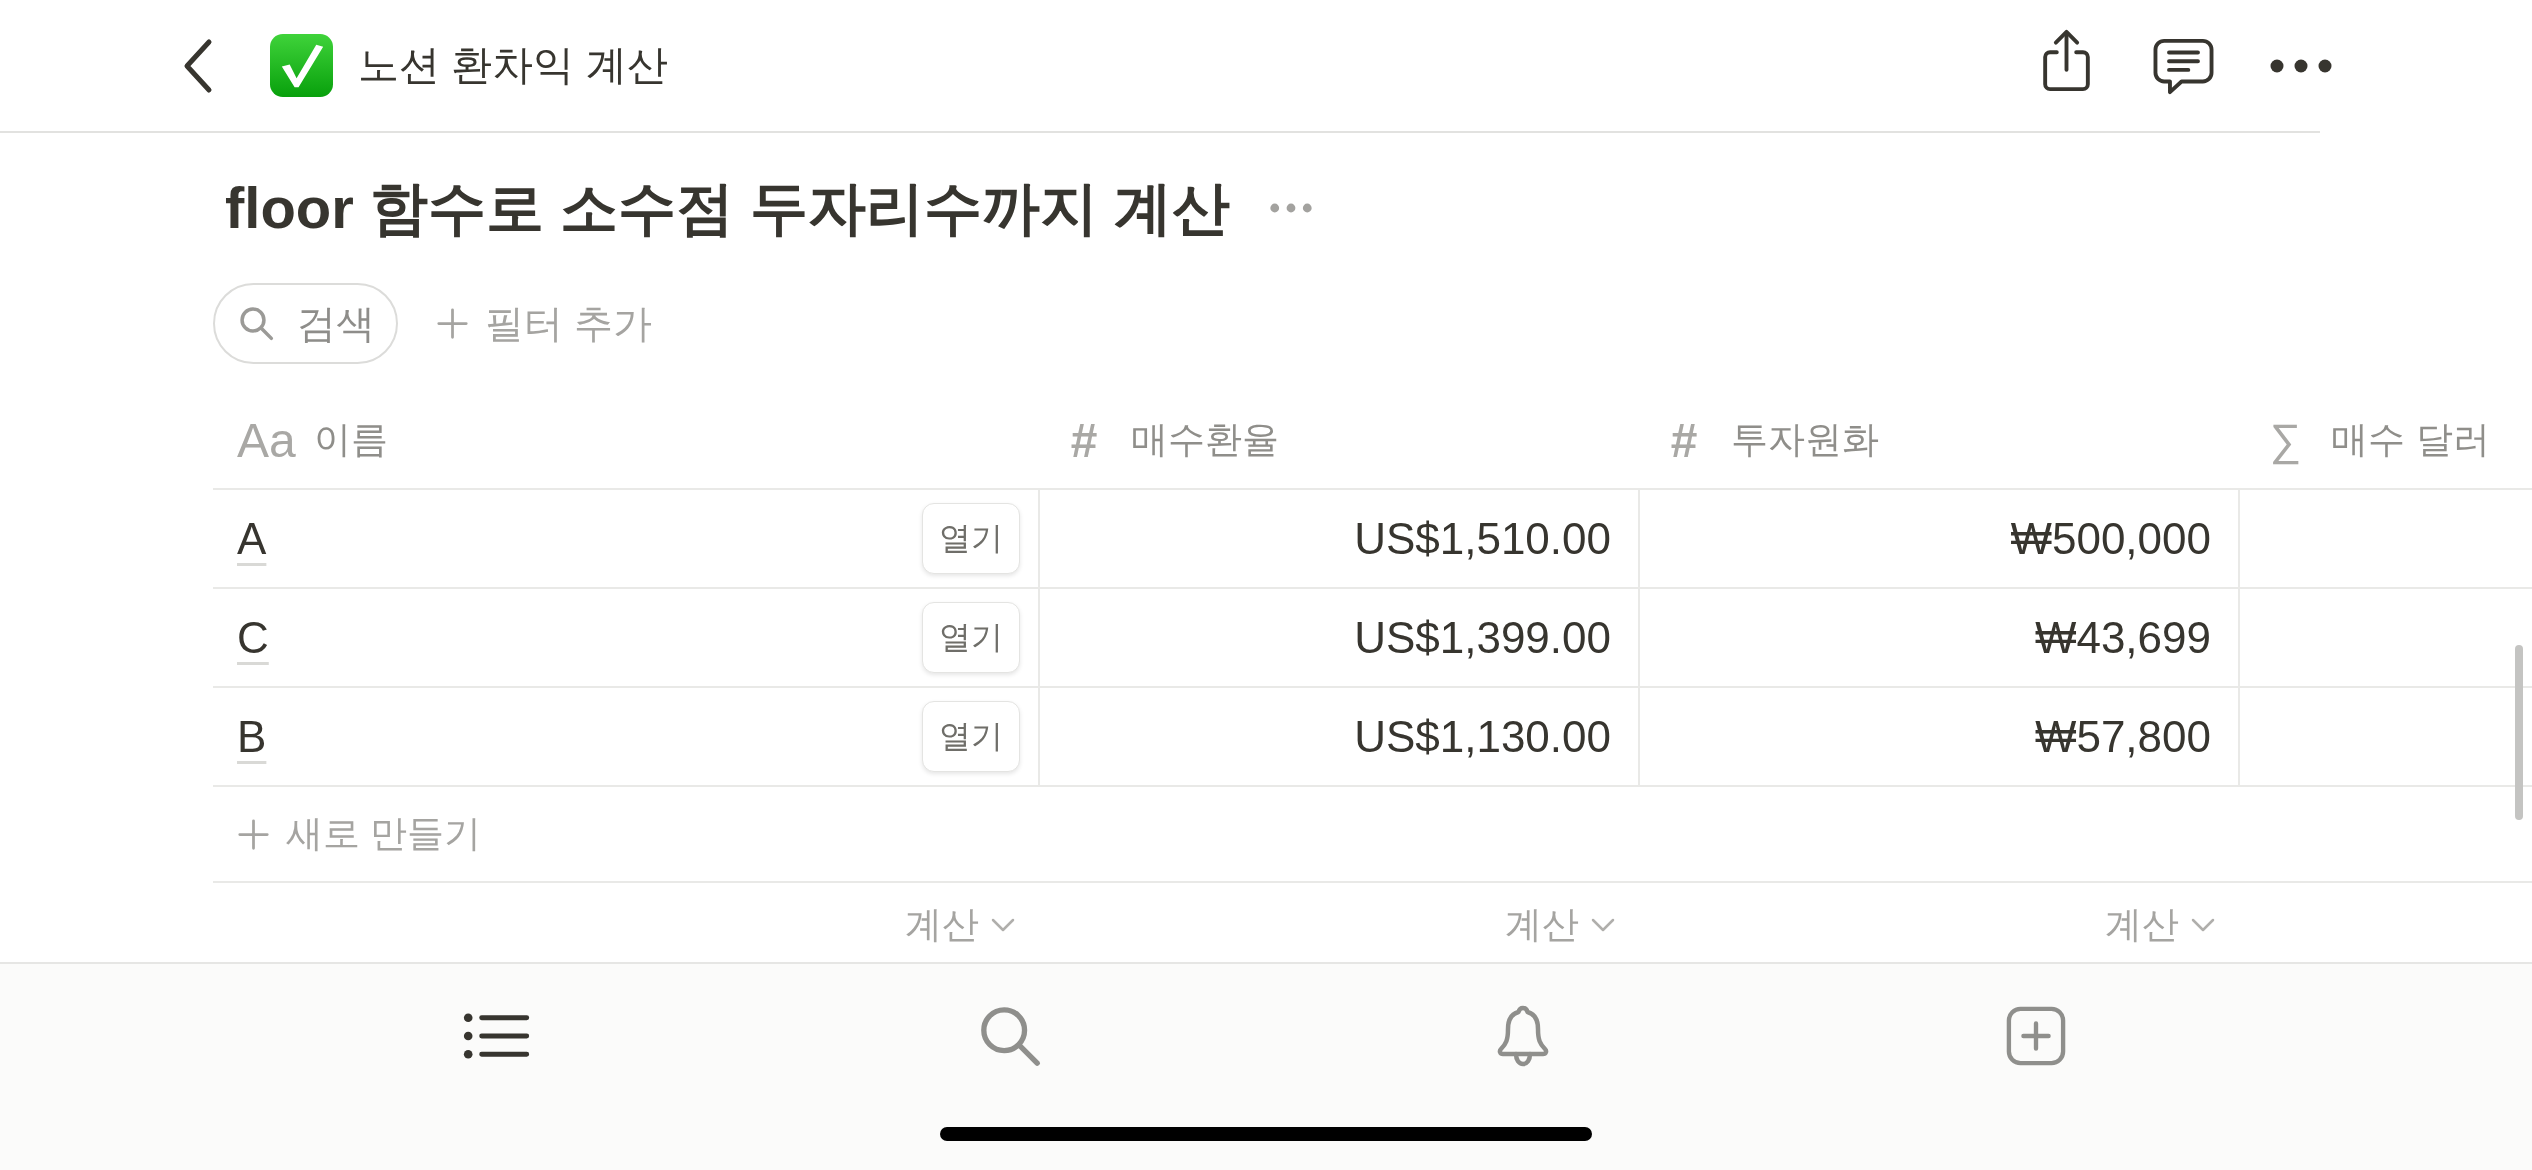  Describe the element at coordinates (728, 208) in the screenshot. I see `database-title: floor 함수로 소수점 두자리수까지 계산` at that location.